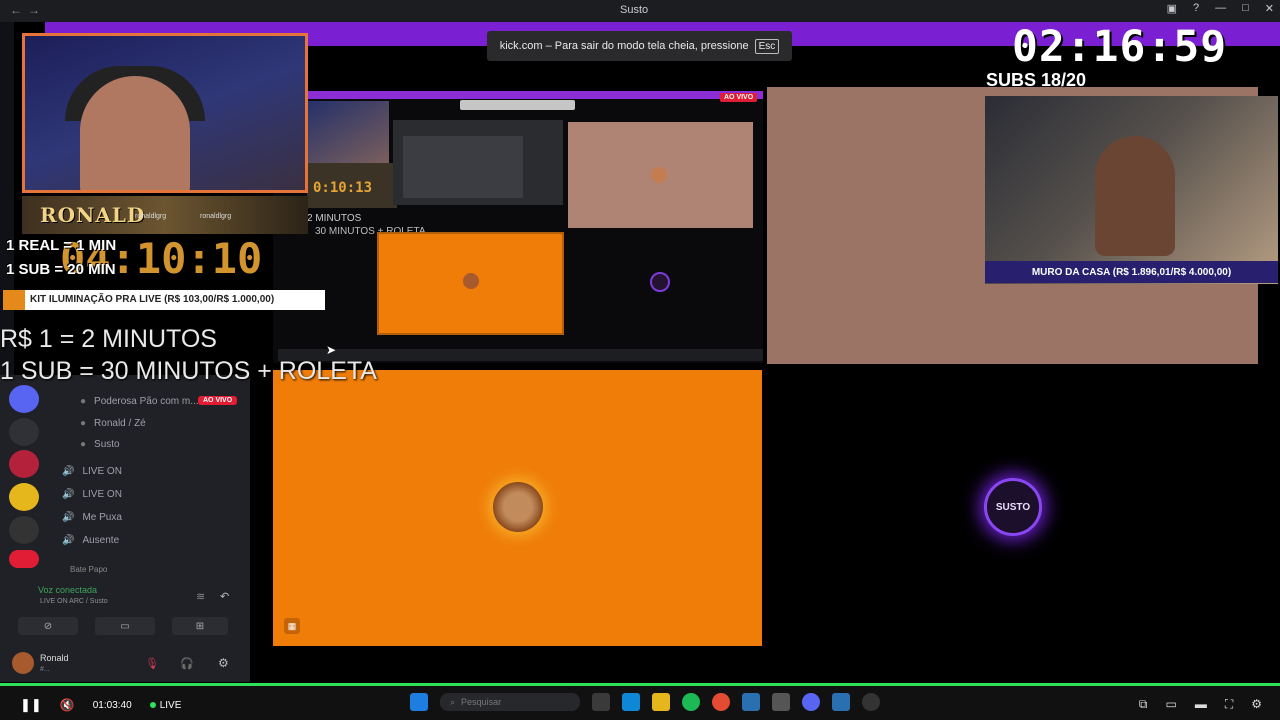 The image size is (1280, 720). I want to click on streamer-webcam-right, so click(1131, 190).